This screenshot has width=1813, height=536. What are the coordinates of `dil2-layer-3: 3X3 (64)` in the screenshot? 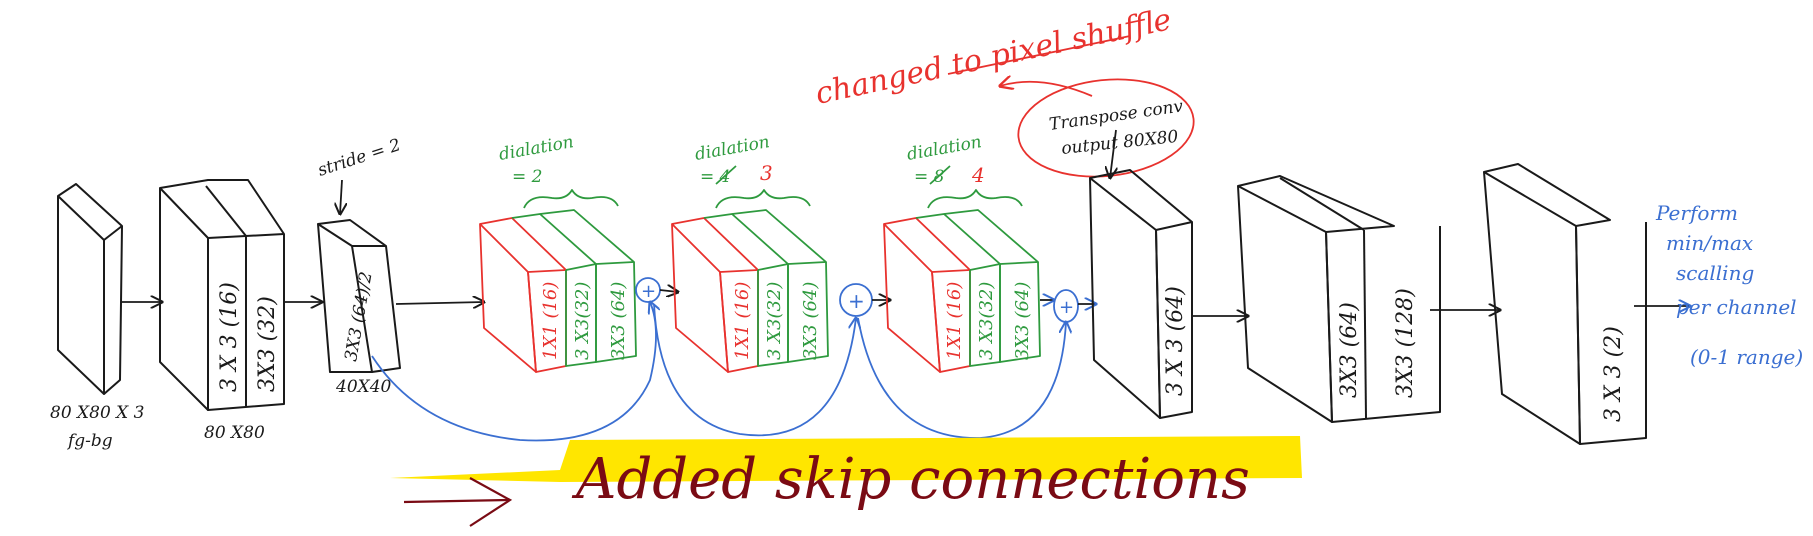 It's located at (810, 321).